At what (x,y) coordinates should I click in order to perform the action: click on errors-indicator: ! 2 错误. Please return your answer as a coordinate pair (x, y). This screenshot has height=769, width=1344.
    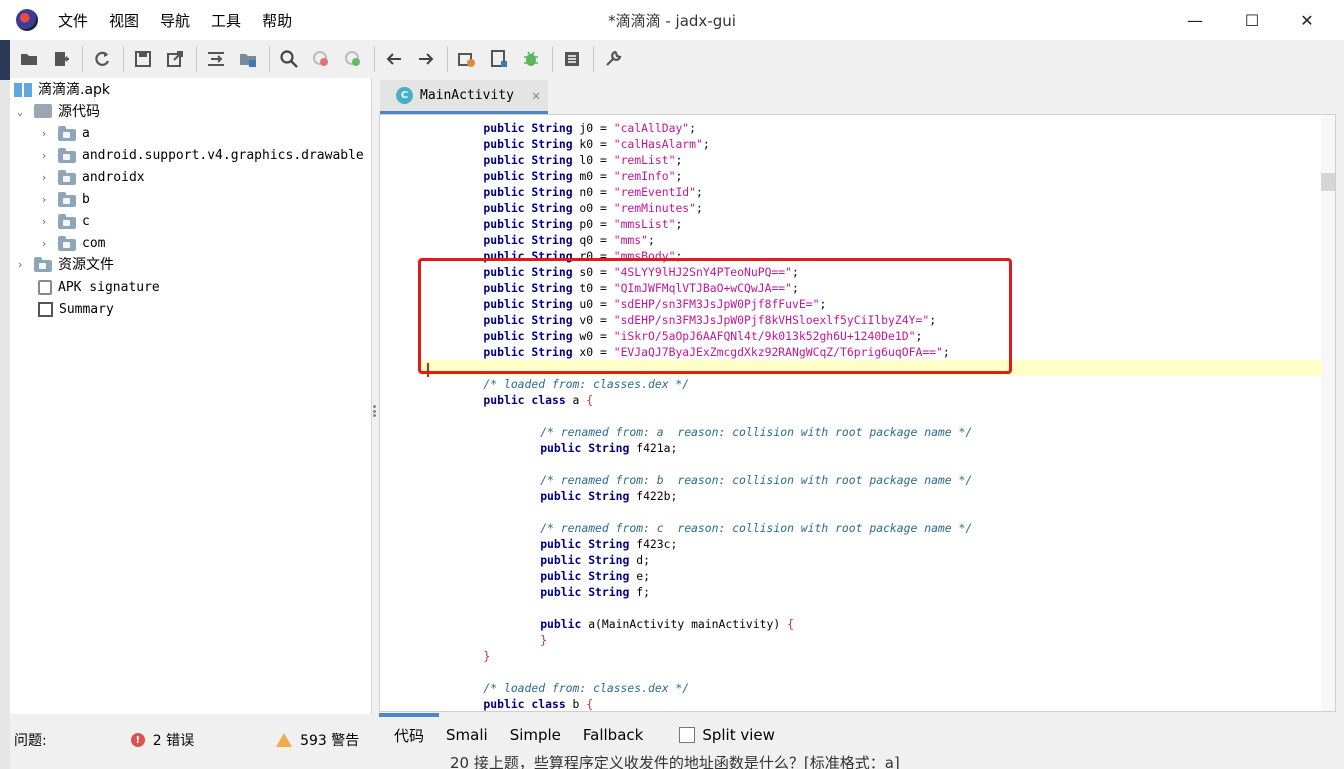
    Looking at the image, I should click on (162, 740).